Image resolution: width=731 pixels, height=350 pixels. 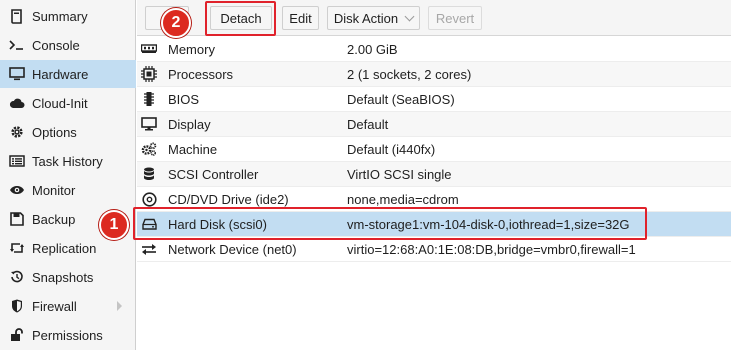 I want to click on hardware-row-scsi-controller: SCSI Controller VirtIO SCSI single, so click(x=434, y=174).